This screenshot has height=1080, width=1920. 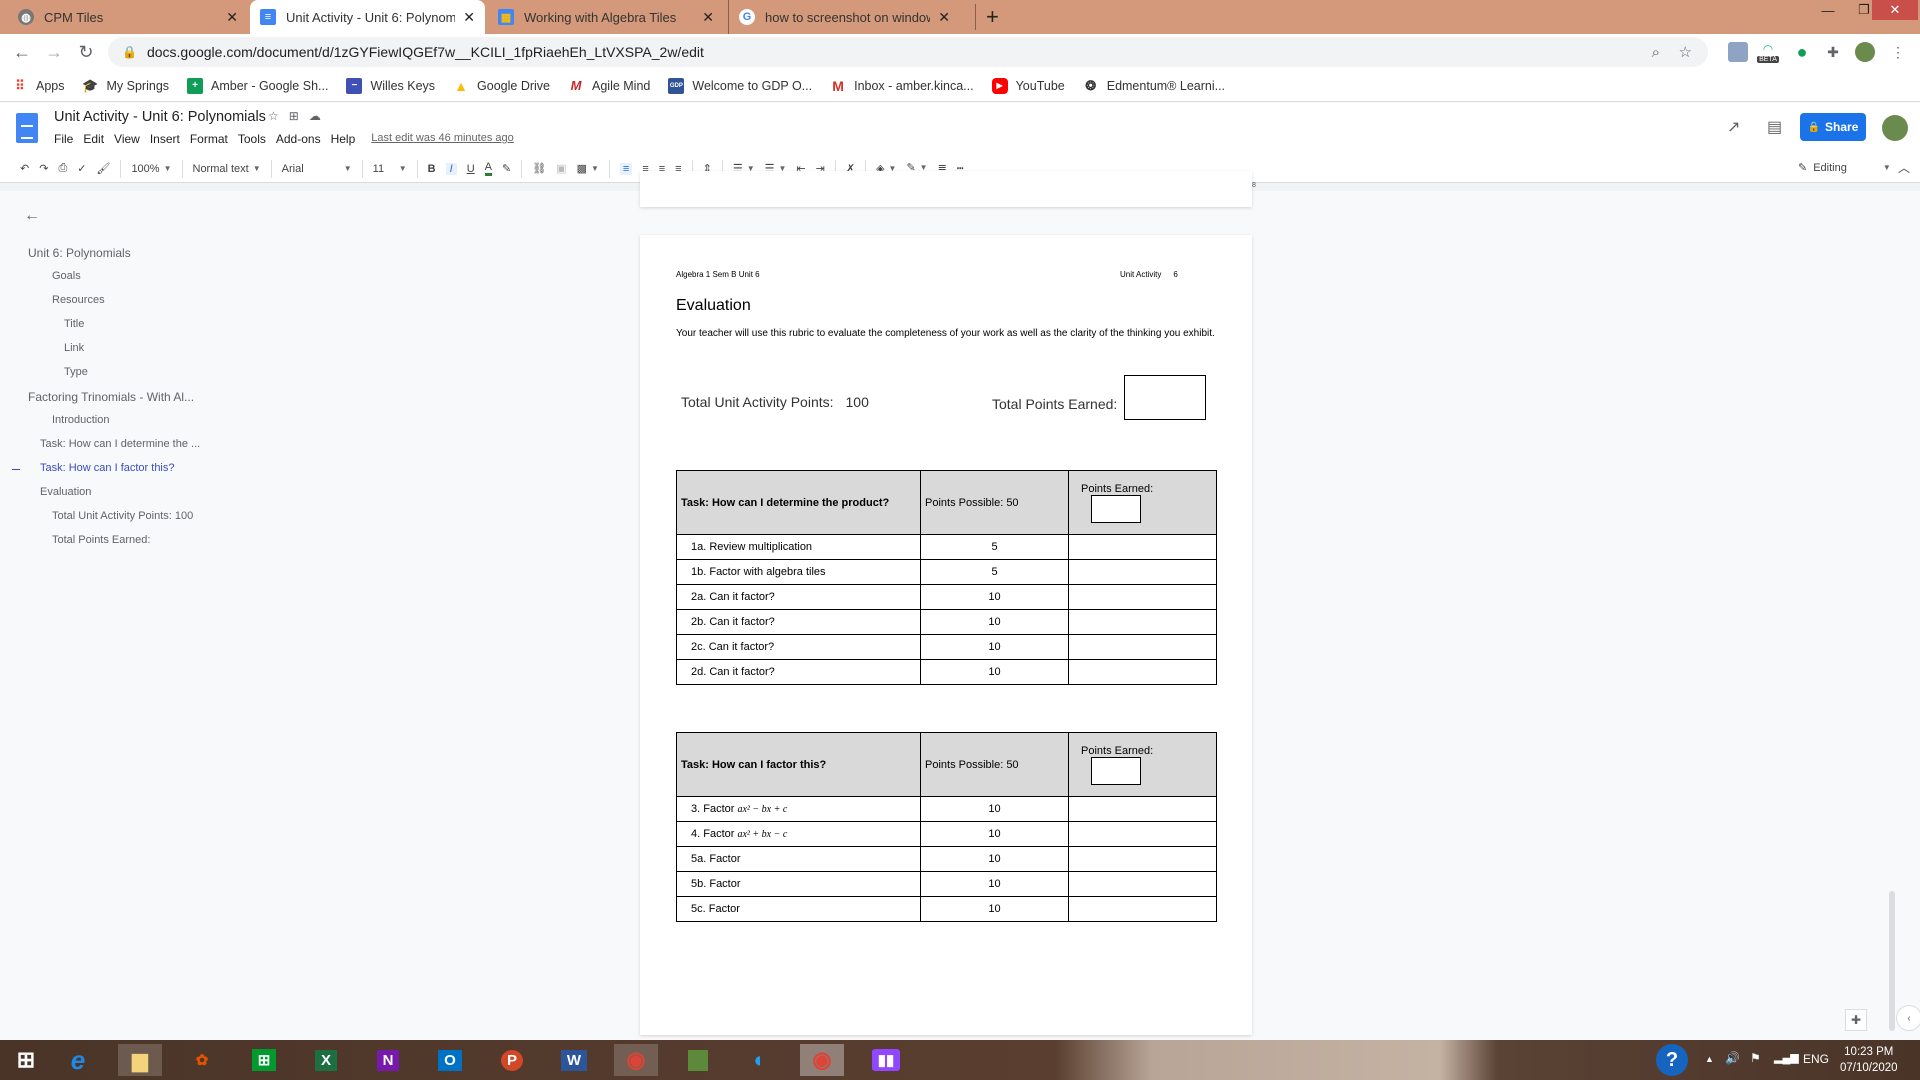 I want to click on action-center-flag-icon: ⚑, so click(x=1755, y=1058).